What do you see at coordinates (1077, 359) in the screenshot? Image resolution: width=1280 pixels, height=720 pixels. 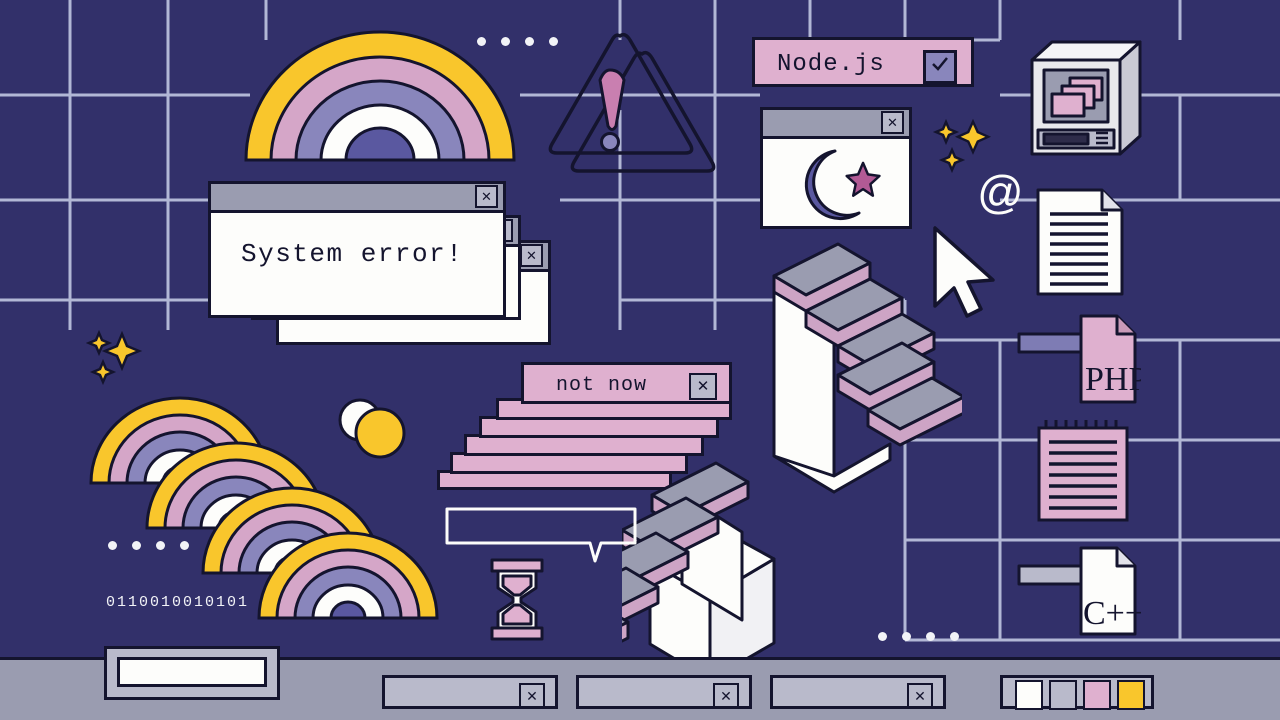 I see `php-file-icon: PHP` at bounding box center [1077, 359].